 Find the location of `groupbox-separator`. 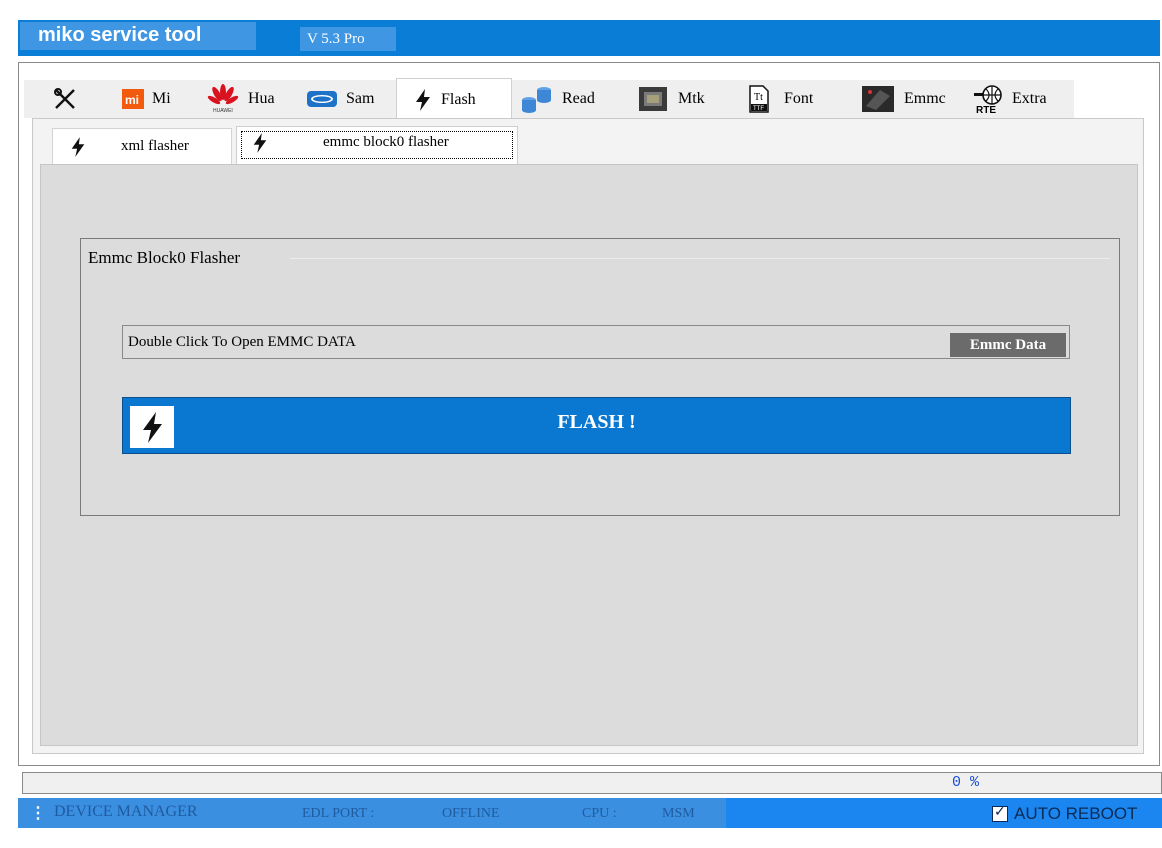

groupbox-separator is located at coordinates (700, 258).